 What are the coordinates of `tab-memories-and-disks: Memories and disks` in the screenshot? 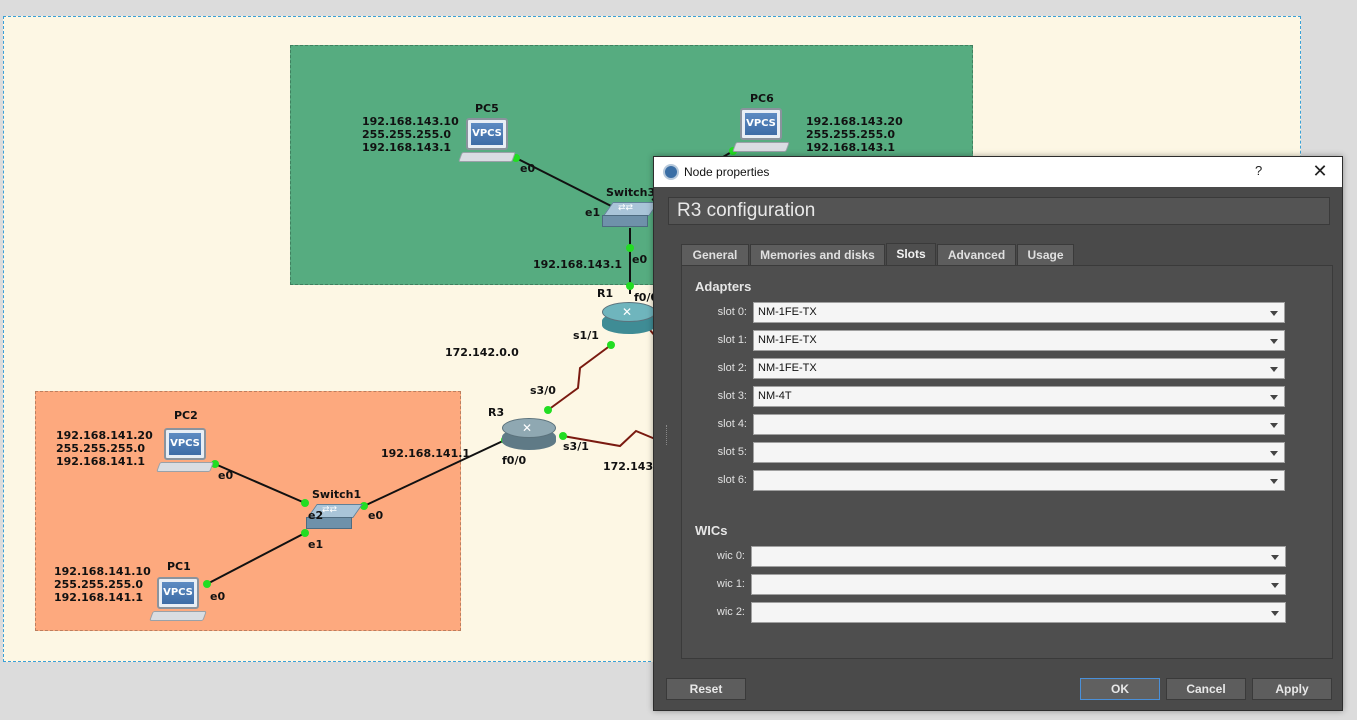 It's located at (817, 255).